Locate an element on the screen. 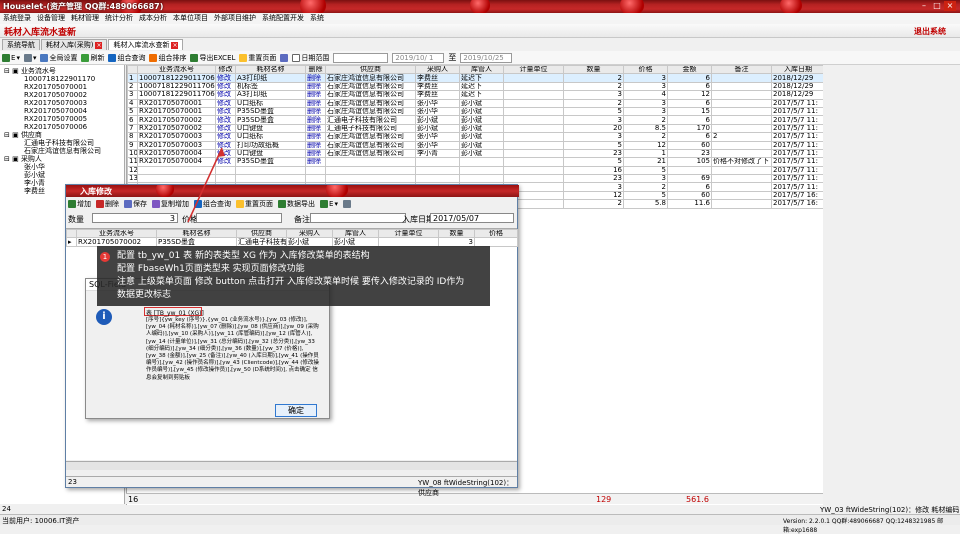 The height and width of the screenshot is (534, 960). combo-query-button: 组合查询 is located at coordinates (126, 58).